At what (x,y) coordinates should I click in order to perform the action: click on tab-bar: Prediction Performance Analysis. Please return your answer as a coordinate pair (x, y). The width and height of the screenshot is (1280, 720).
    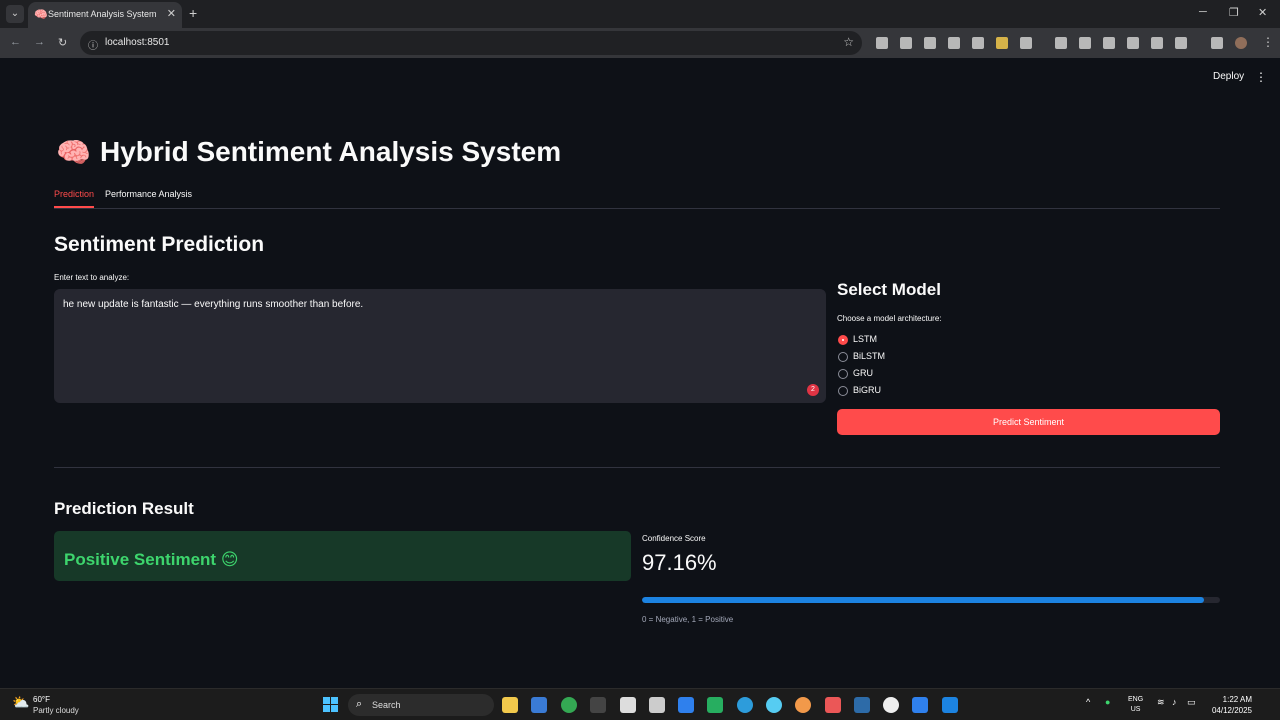
    Looking at the image, I should click on (637, 197).